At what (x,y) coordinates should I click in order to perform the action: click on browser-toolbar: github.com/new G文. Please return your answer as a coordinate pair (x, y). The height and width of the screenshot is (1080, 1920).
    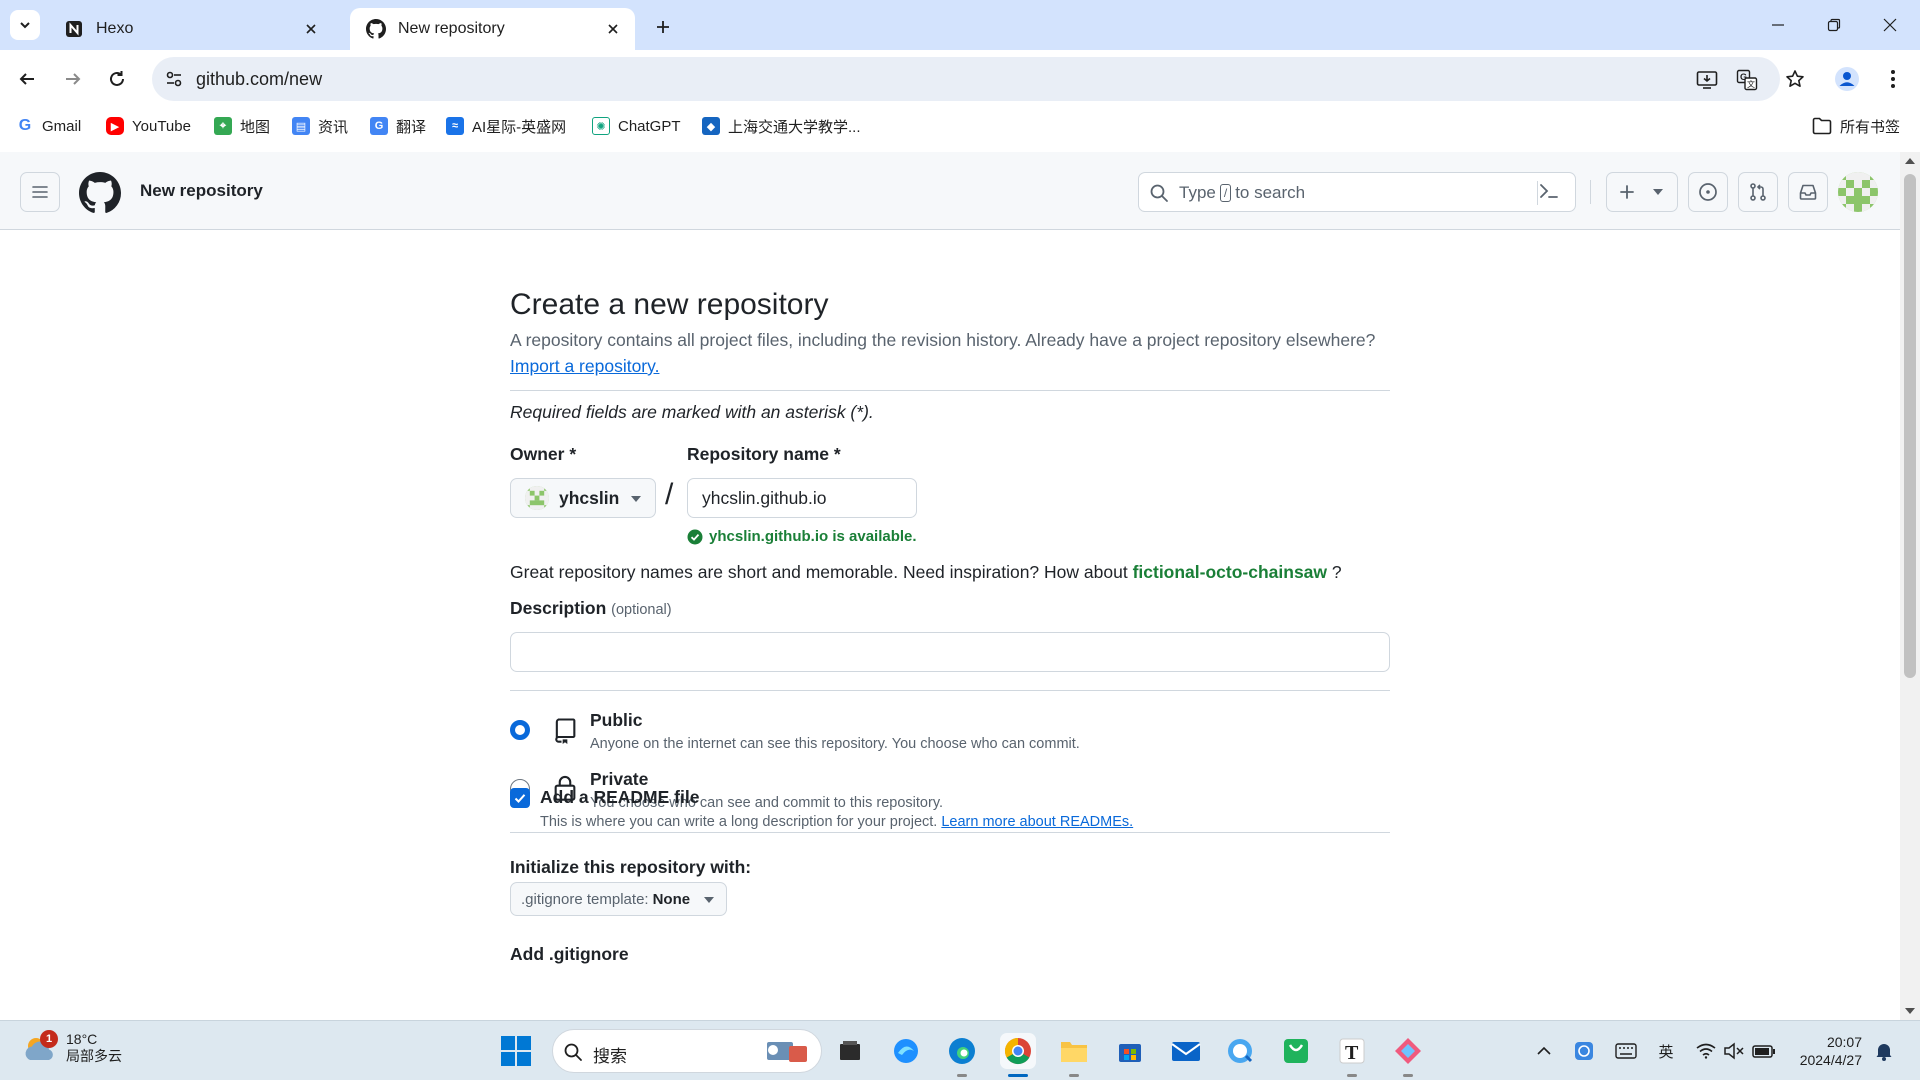
    Looking at the image, I should click on (960, 79).